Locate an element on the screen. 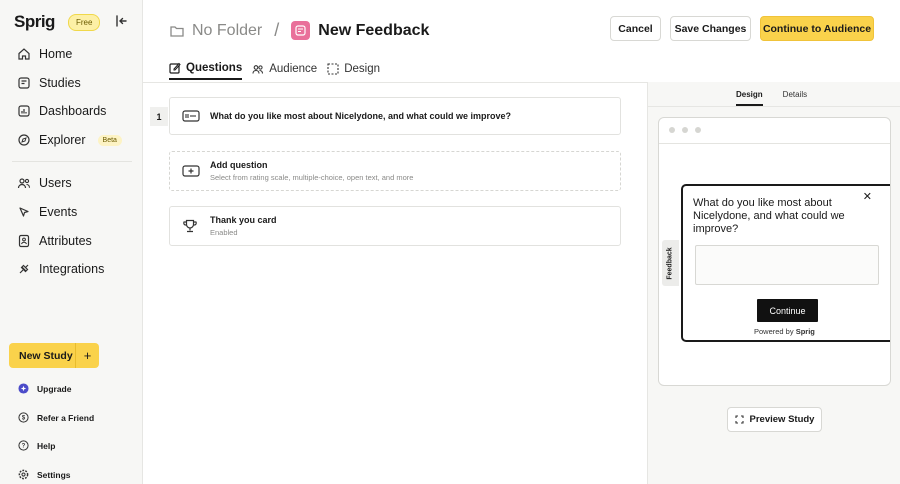  sidebar-item-dashboards: Dashboards is located at coordinates (61, 111).